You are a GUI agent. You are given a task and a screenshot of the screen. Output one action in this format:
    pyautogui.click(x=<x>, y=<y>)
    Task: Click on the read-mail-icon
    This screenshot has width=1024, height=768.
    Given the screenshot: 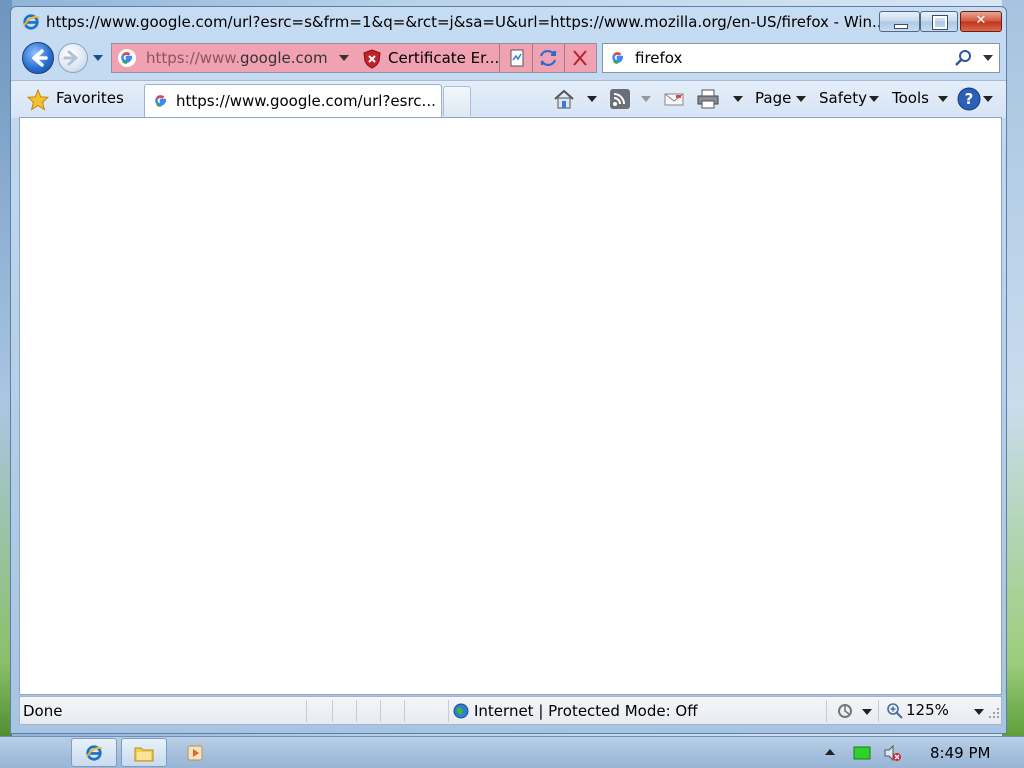 What is the action you would take?
    pyautogui.click(x=674, y=99)
    